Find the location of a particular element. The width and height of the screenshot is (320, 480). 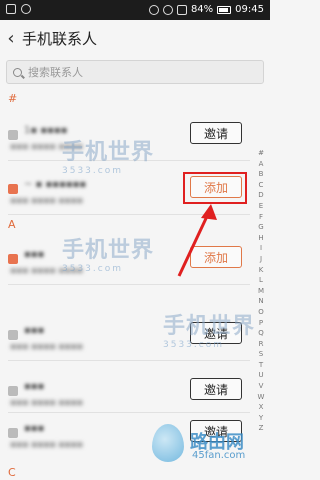

index-letter: S is located at coordinates (261, 354).